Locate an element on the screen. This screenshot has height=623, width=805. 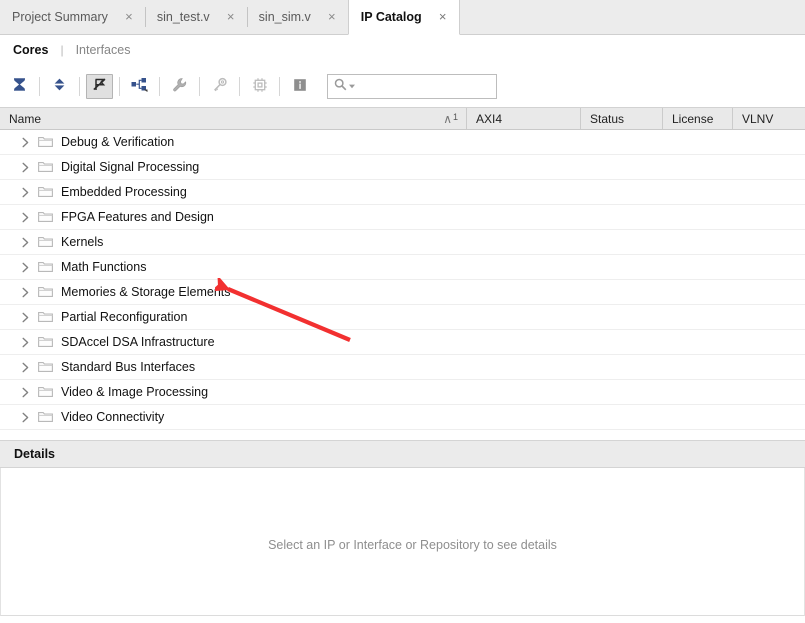
ip-settings-button is located at coordinates (179, 86).